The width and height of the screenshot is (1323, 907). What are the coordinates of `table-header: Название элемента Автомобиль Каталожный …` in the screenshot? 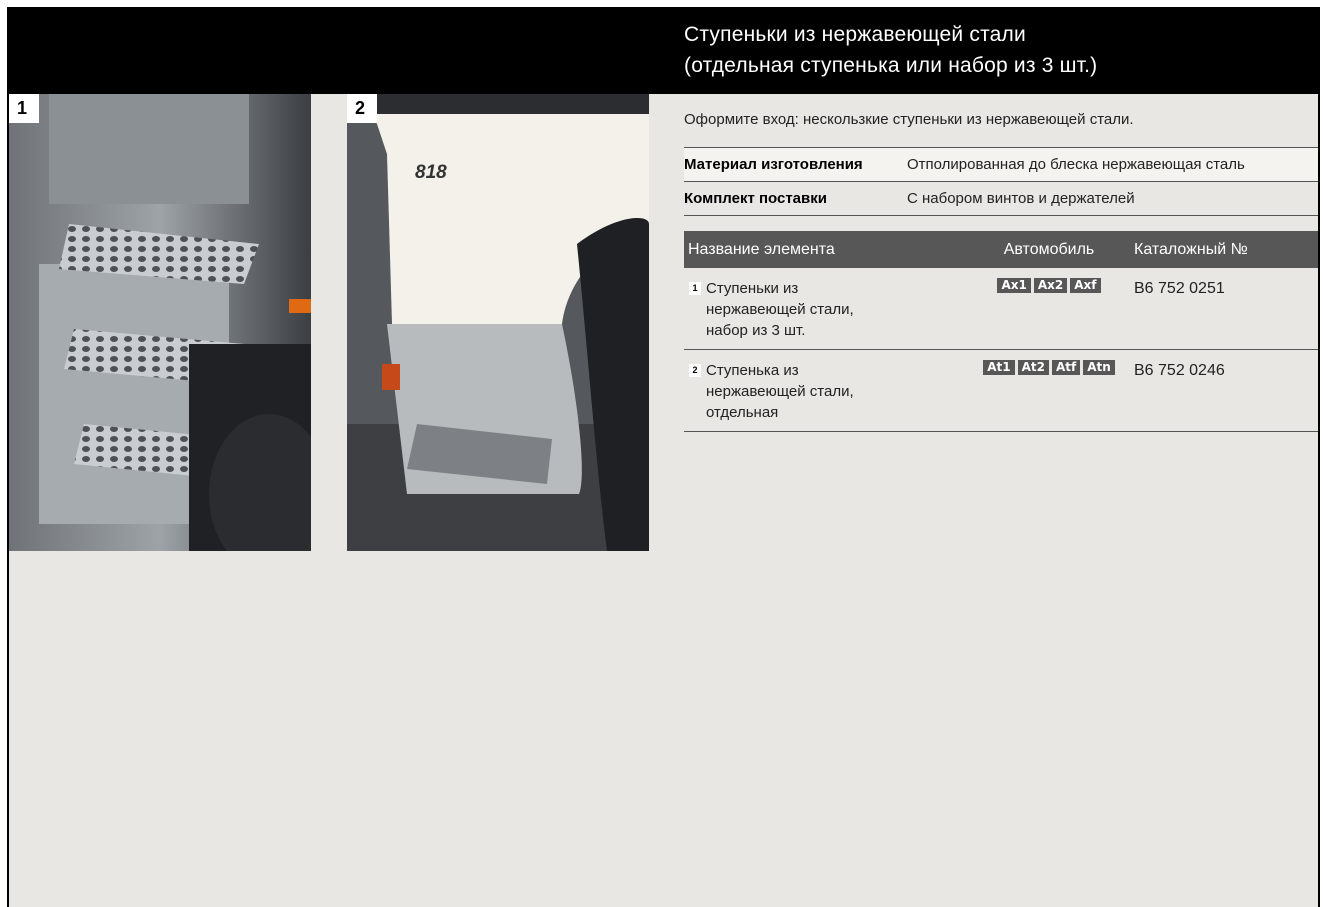 It's located at (1001, 249).